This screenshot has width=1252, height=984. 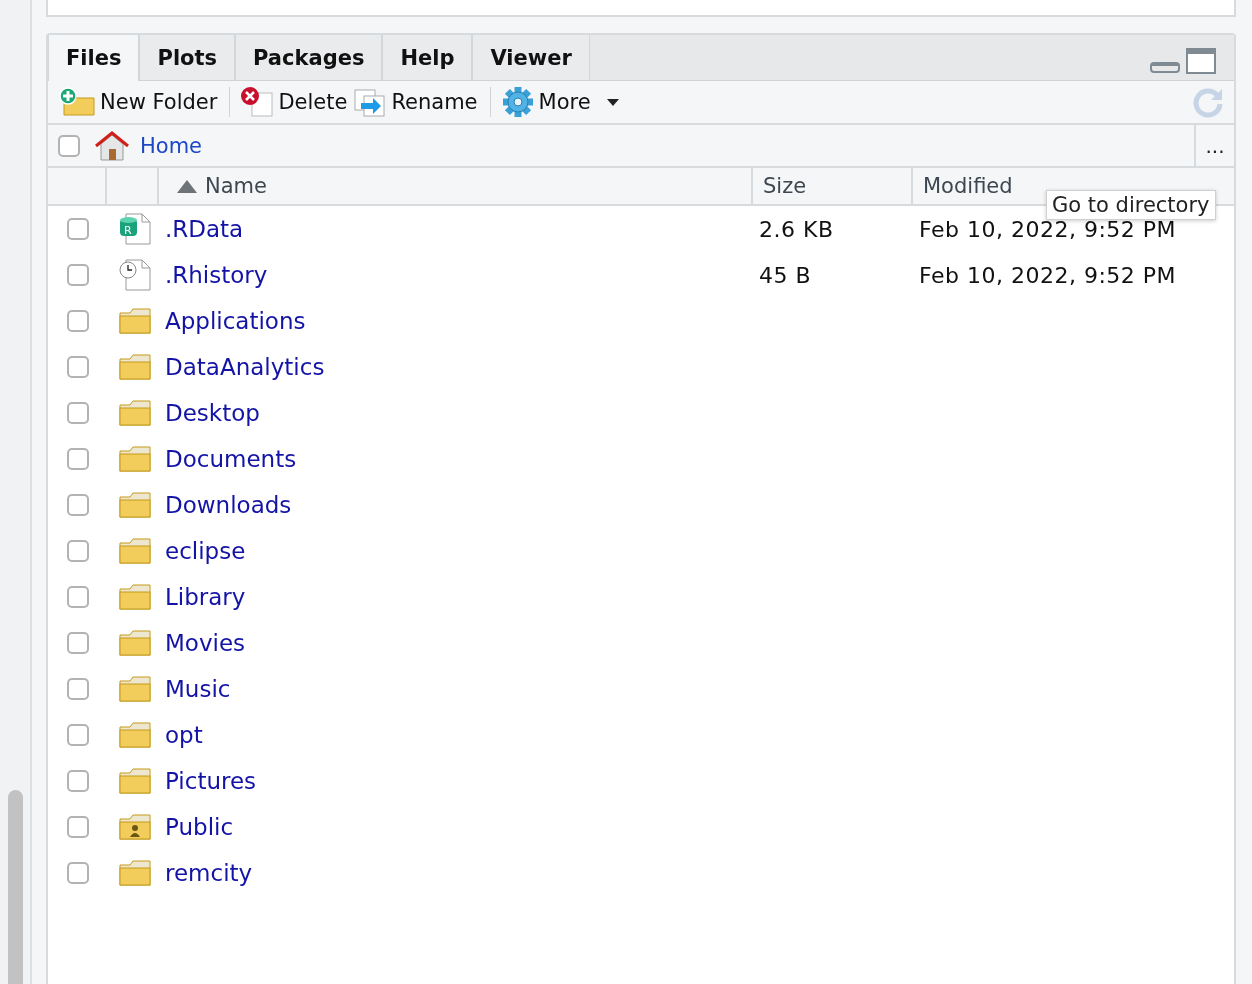 What do you see at coordinates (309, 57) in the screenshot?
I see `tab: Packages` at bounding box center [309, 57].